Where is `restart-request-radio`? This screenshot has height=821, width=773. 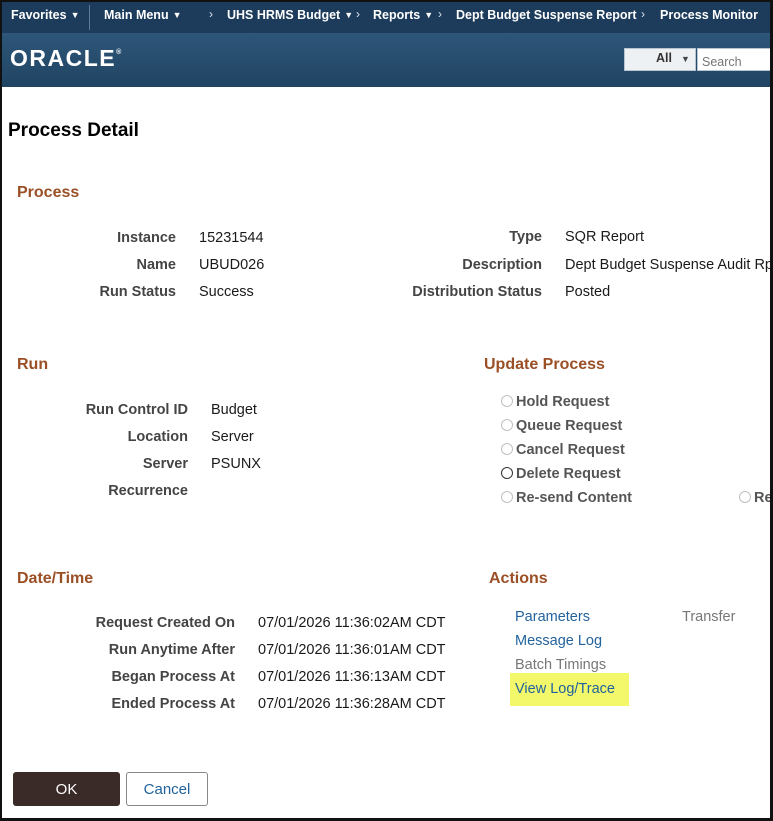
restart-request-radio is located at coordinates (745, 497).